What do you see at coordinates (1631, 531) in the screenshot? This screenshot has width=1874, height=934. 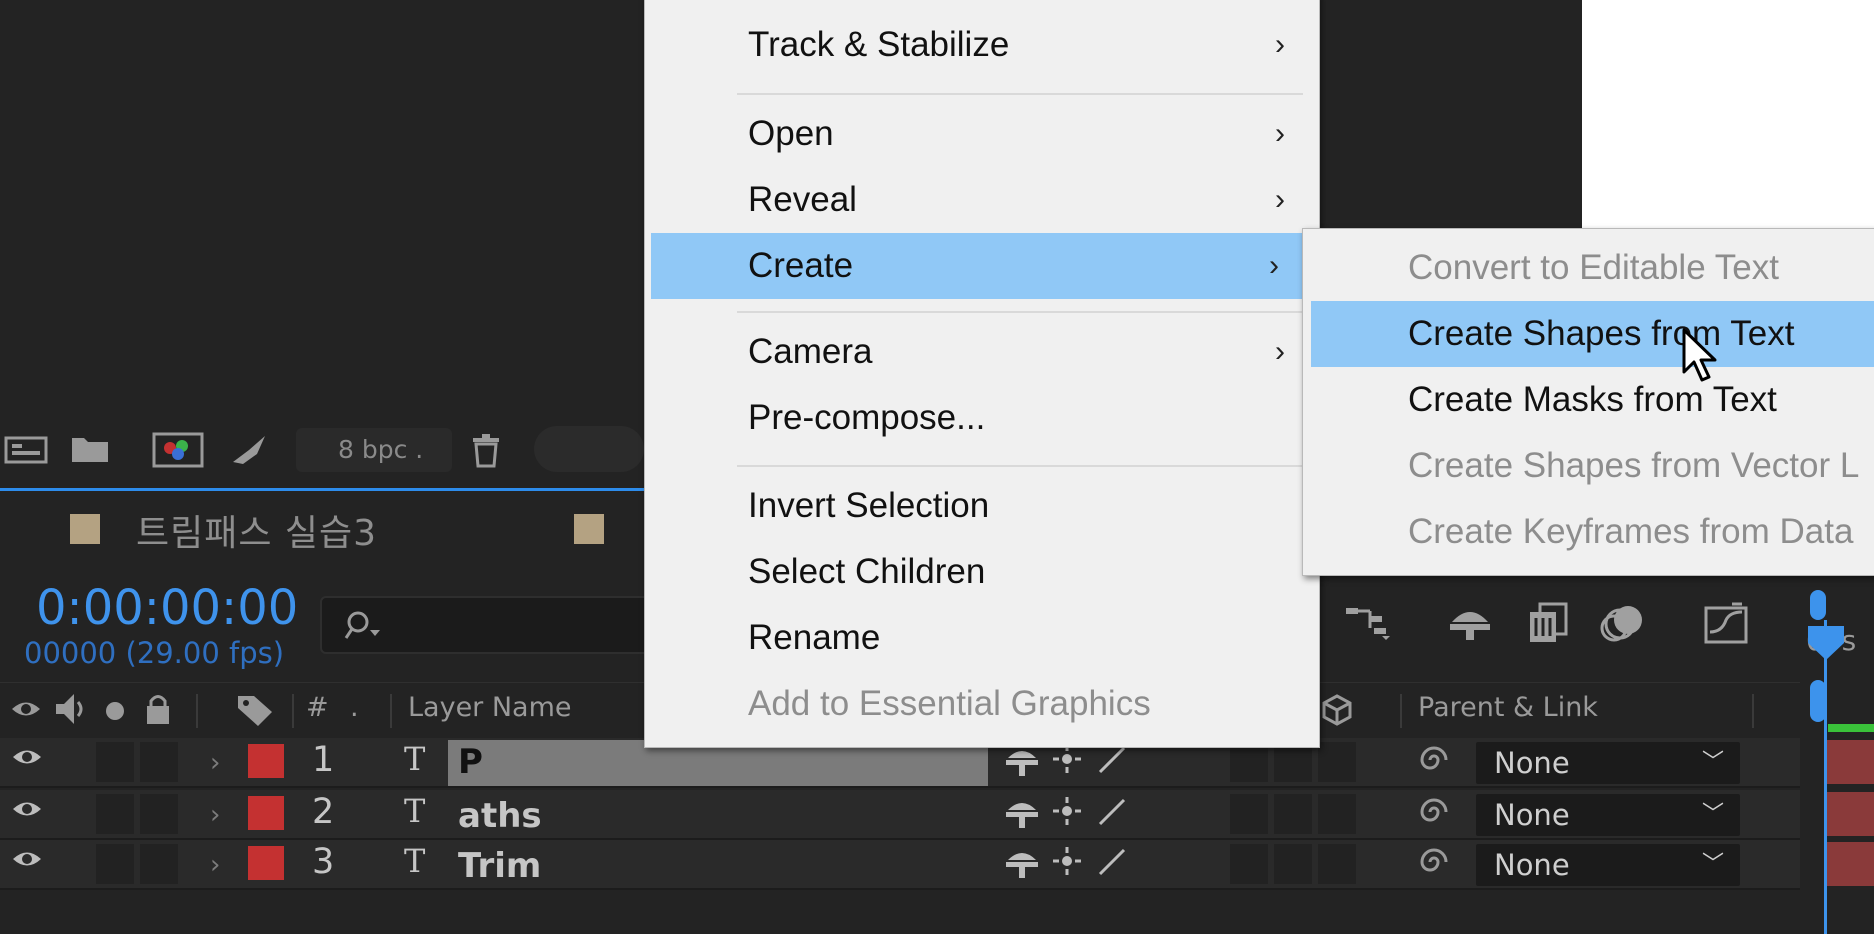 I see `submenu-item-create-keyframes-from-data: Create Keyframes from Data` at bounding box center [1631, 531].